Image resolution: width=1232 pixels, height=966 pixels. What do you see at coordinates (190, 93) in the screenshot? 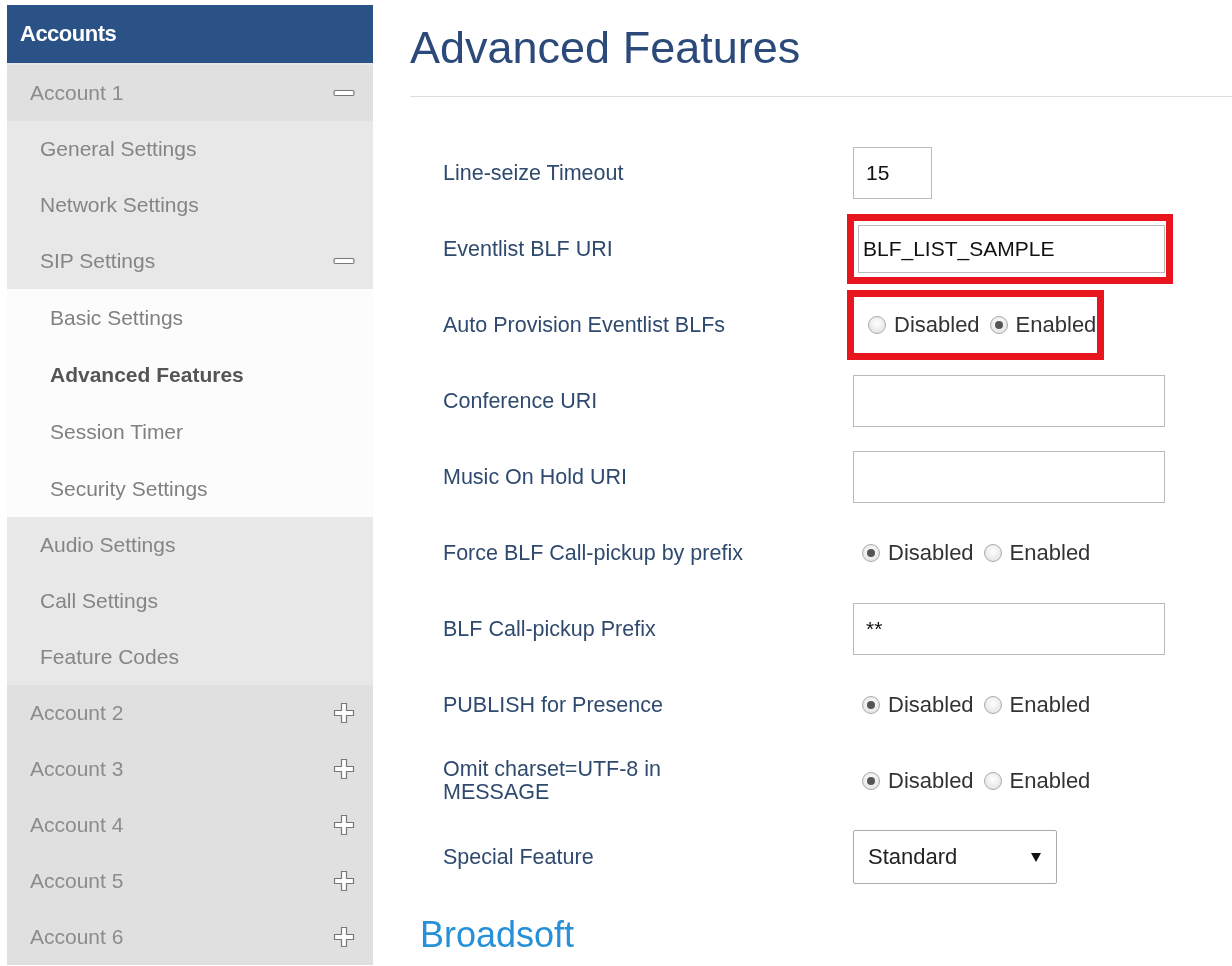
I see `sidebar-item: Account 1` at bounding box center [190, 93].